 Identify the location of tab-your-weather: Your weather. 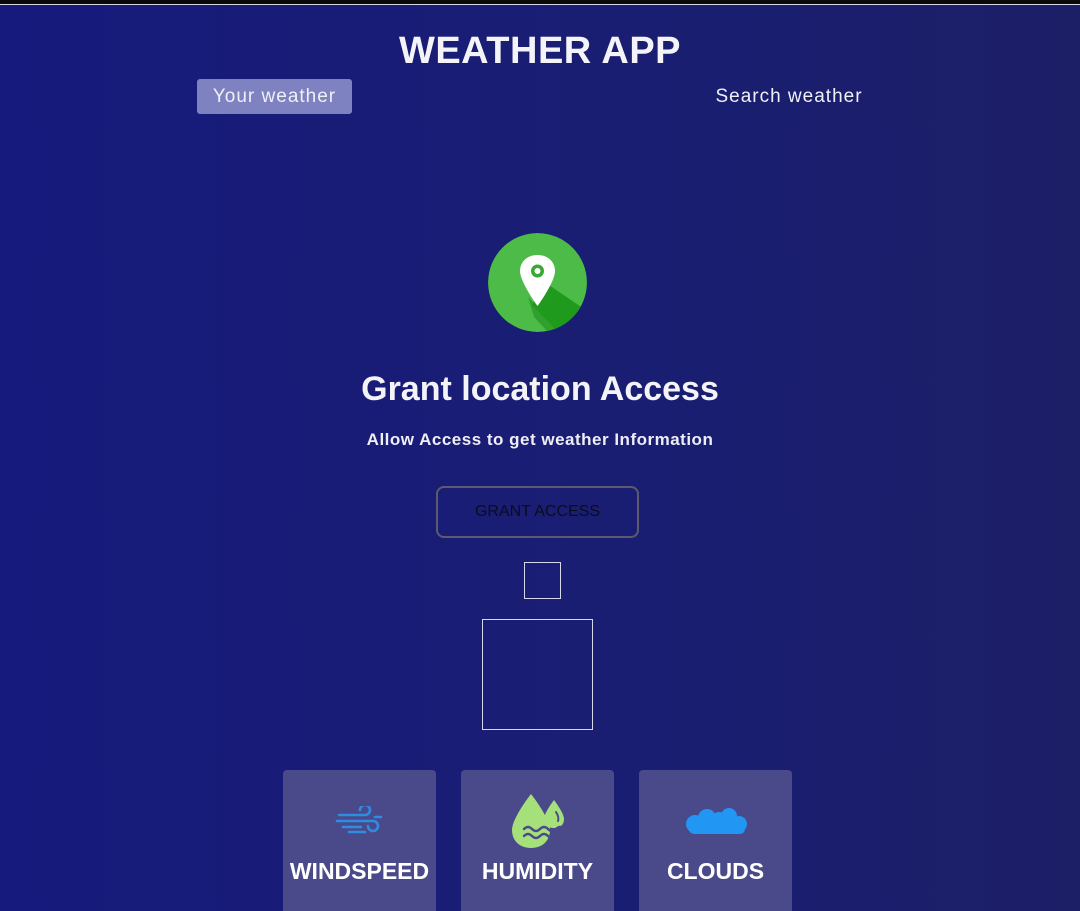
(274, 96).